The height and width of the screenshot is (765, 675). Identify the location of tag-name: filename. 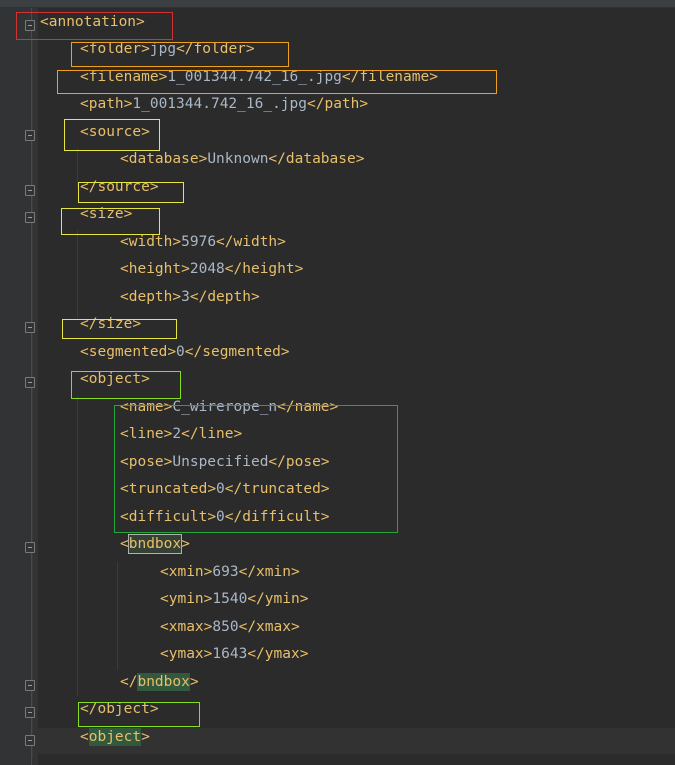
(123, 77).